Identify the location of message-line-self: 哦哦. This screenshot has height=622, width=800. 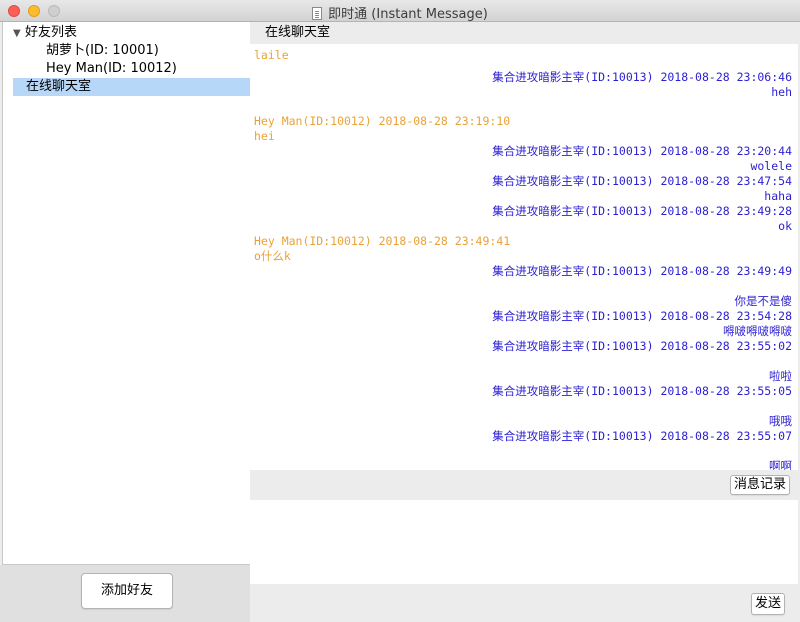
(780, 421).